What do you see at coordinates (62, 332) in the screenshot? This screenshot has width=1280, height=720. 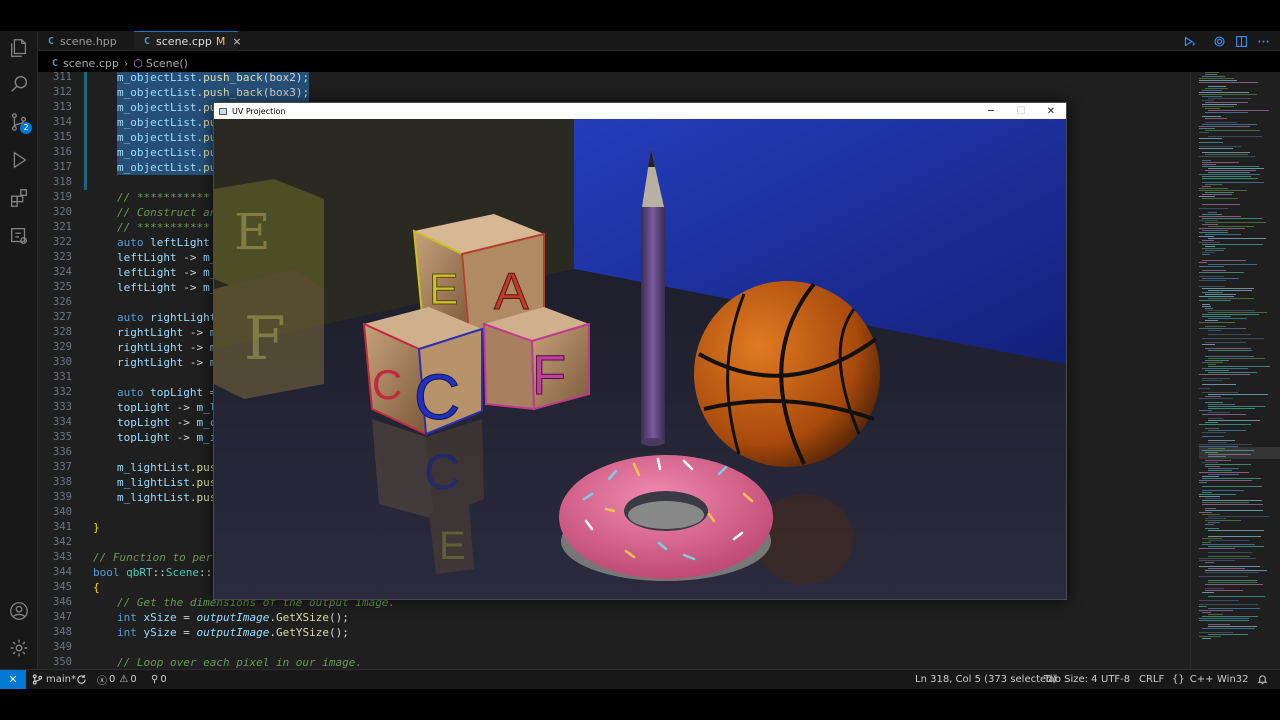 I see `line-number: 328` at bounding box center [62, 332].